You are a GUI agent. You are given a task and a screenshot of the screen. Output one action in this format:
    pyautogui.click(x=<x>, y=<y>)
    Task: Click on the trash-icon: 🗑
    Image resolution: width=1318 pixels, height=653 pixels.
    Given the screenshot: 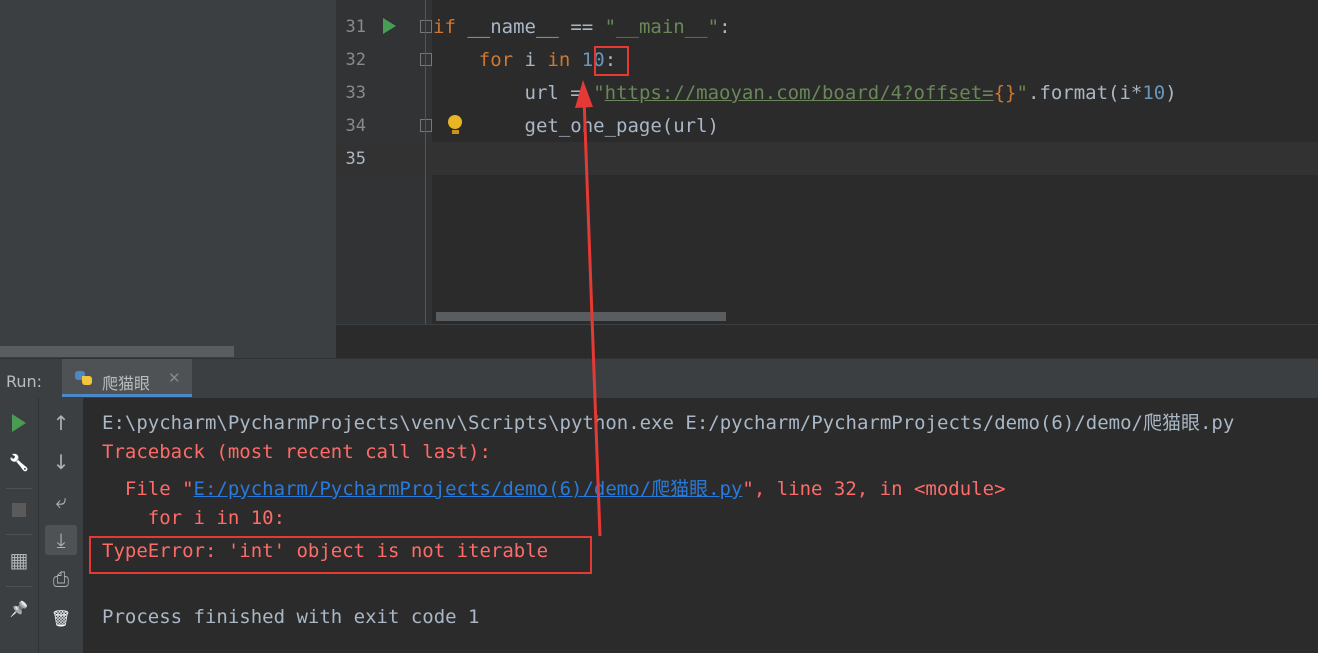 What is the action you would take?
    pyautogui.click(x=61, y=618)
    